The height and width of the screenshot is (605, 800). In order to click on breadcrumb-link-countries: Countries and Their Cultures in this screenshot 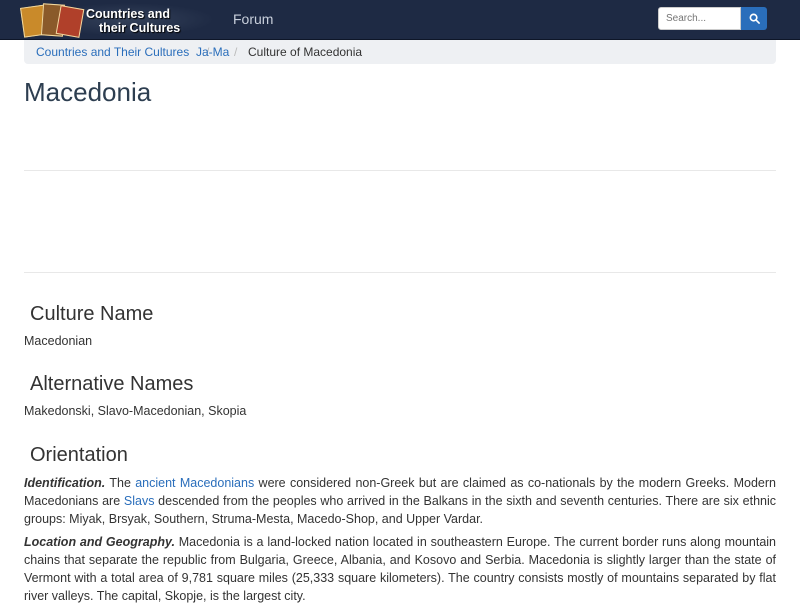, I will do `click(112, 52)`.